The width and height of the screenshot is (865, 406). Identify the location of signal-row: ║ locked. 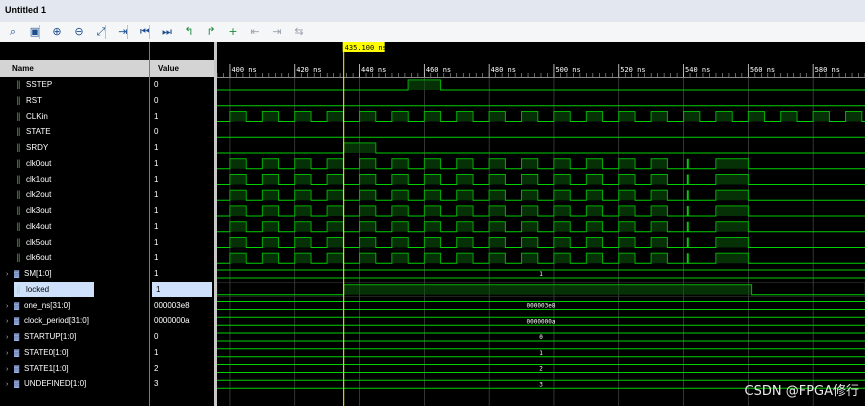
(54, 289).